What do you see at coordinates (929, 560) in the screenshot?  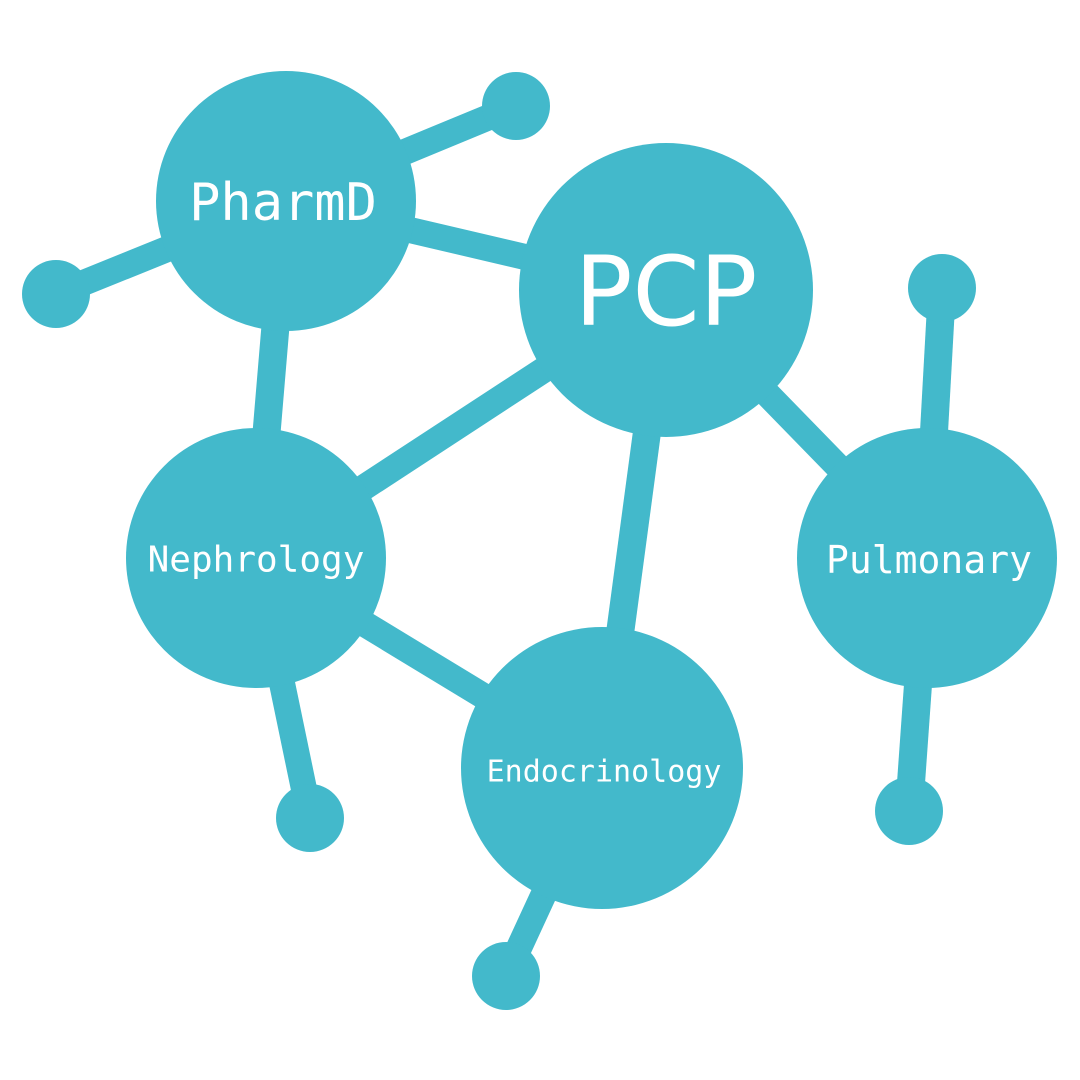 I see `node-label-pulmonary: Pulmonary` at bounding box center [929, 560].